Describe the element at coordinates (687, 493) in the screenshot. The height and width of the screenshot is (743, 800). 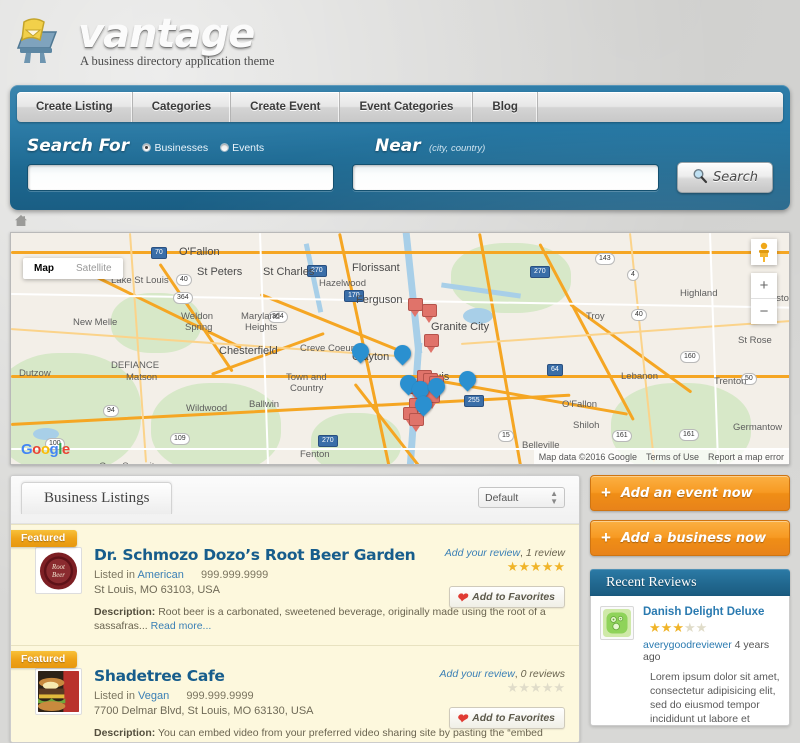
I see `add-event-label: Add an event now` at that location.